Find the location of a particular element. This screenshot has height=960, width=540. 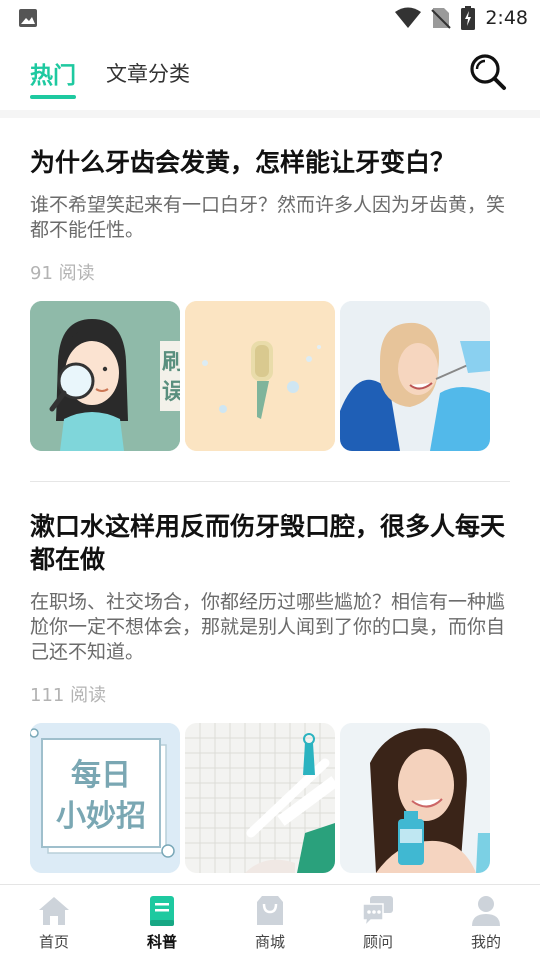

tab-hot: 热门 is located at coordinates (53, 73).